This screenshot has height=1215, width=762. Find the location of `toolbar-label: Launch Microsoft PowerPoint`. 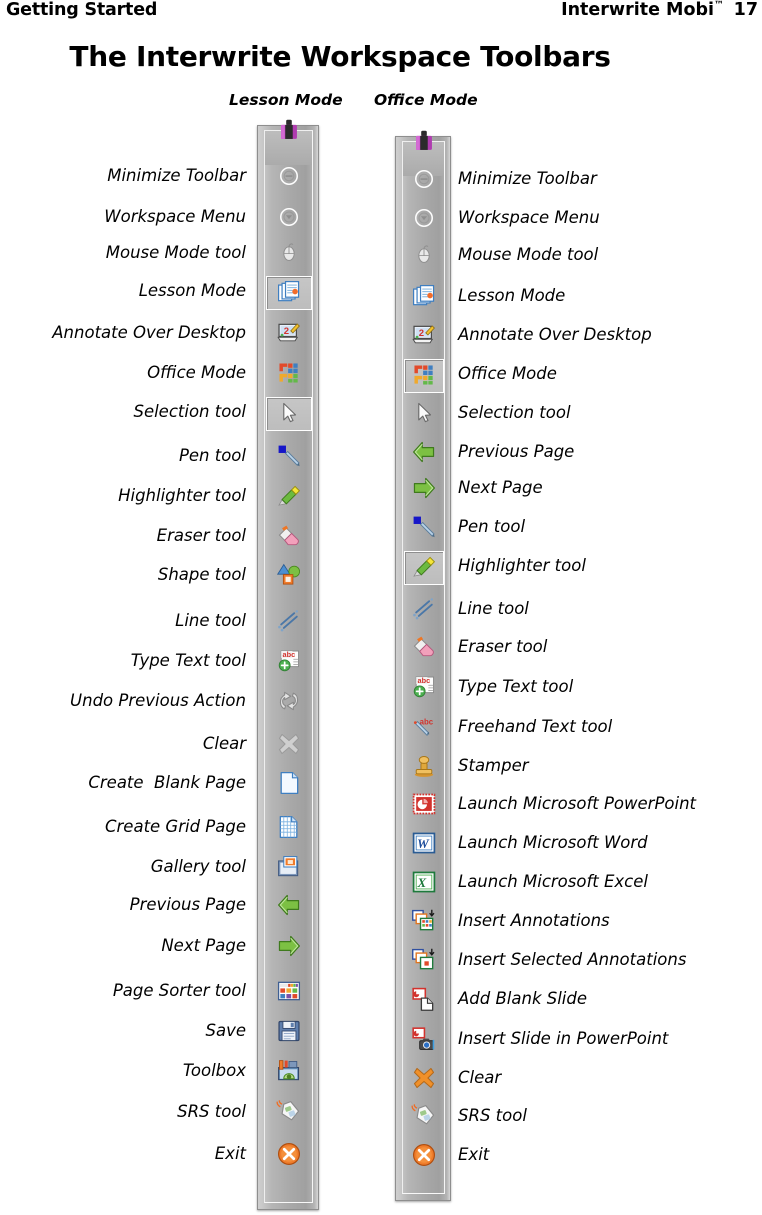

toolbar-label: Launch Microsoft PowerPoint is located at coordinates (577, 803).